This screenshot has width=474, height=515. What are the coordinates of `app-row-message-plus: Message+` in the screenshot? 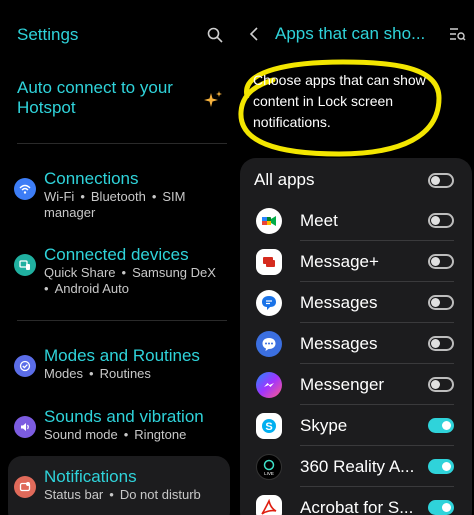 It's located at (355, 261).